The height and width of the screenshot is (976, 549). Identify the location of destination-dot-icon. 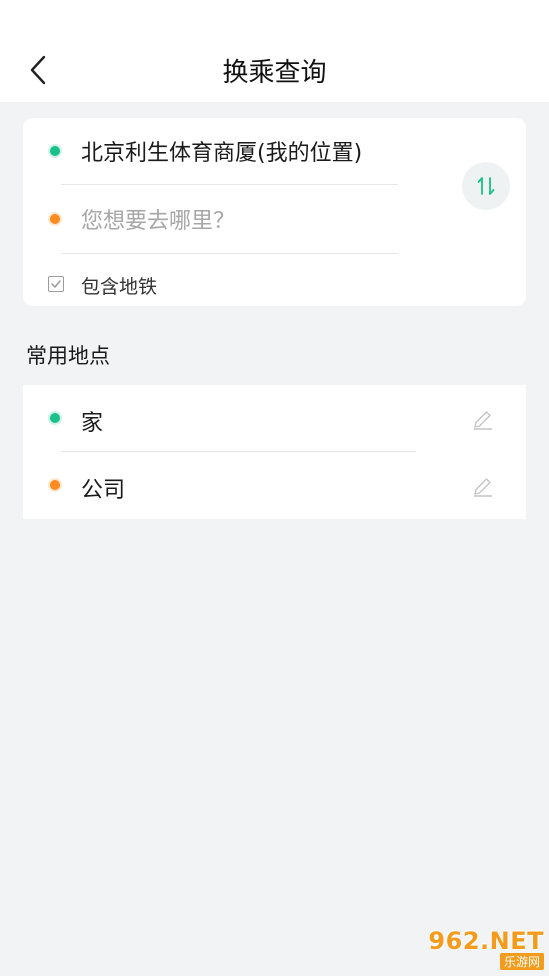
(55, 219).